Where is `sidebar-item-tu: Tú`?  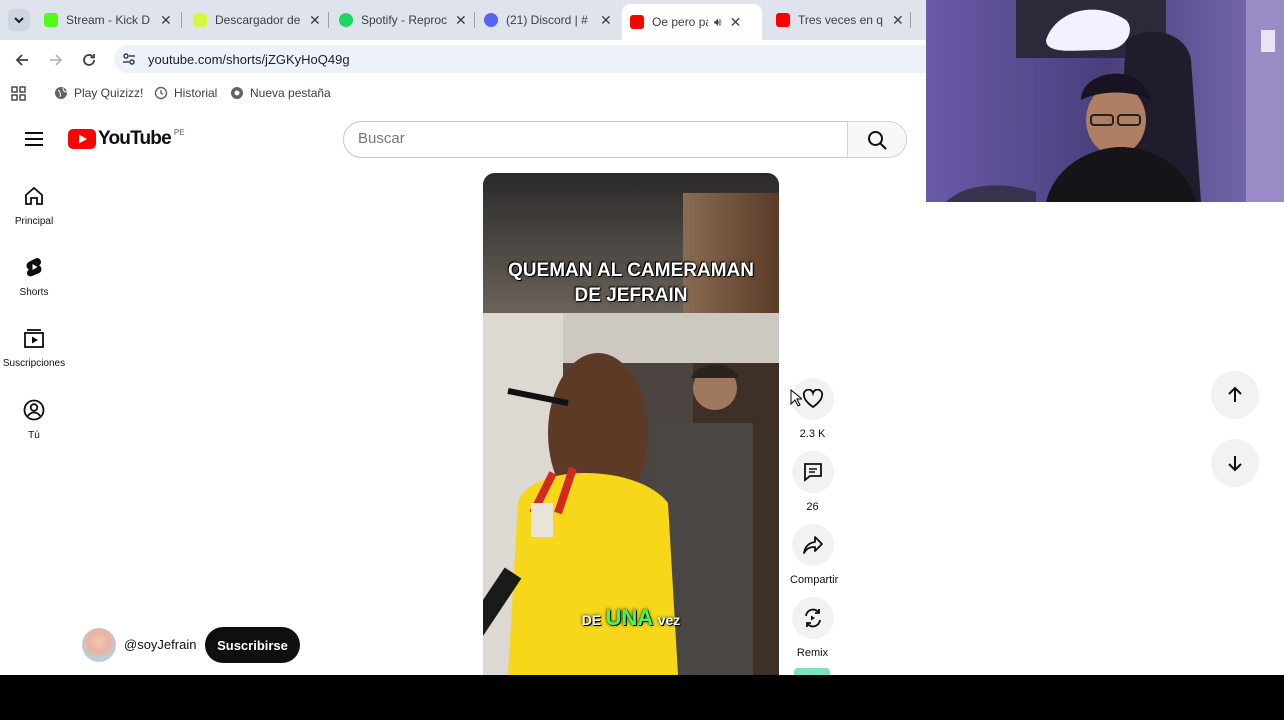
sidebar-item-tu: Tú is located at coordinates (34, 420).